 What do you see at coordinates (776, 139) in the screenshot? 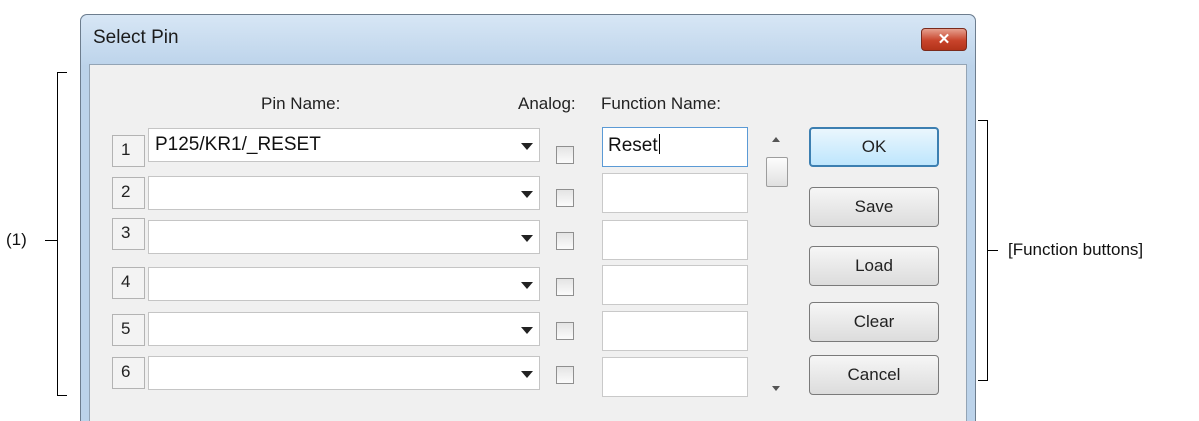
I see `scroll-up-arrow-icon` at bounding box center [776, 139].